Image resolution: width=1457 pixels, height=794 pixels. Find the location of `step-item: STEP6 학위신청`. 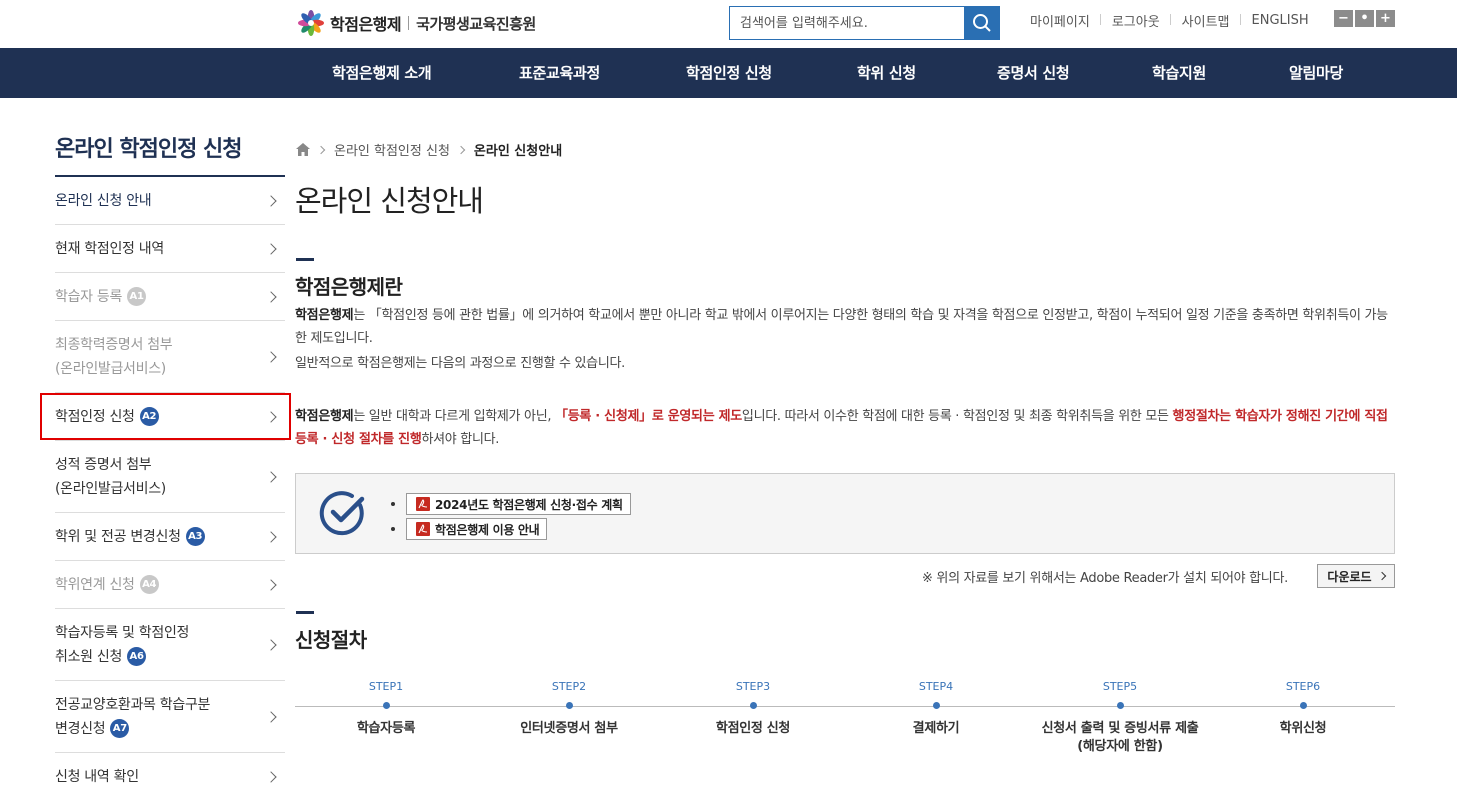

step-item: STEP6 학위신청 is located at coordinates (1303, 709).